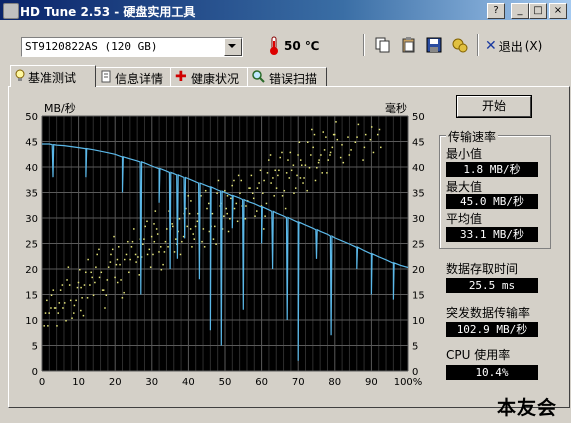 This screenshot has height=423, width=571. What do you see at coordinates (371, 382) in the screenshot?
I see `x-tick-label: 90` at bounding box center [371, 382].